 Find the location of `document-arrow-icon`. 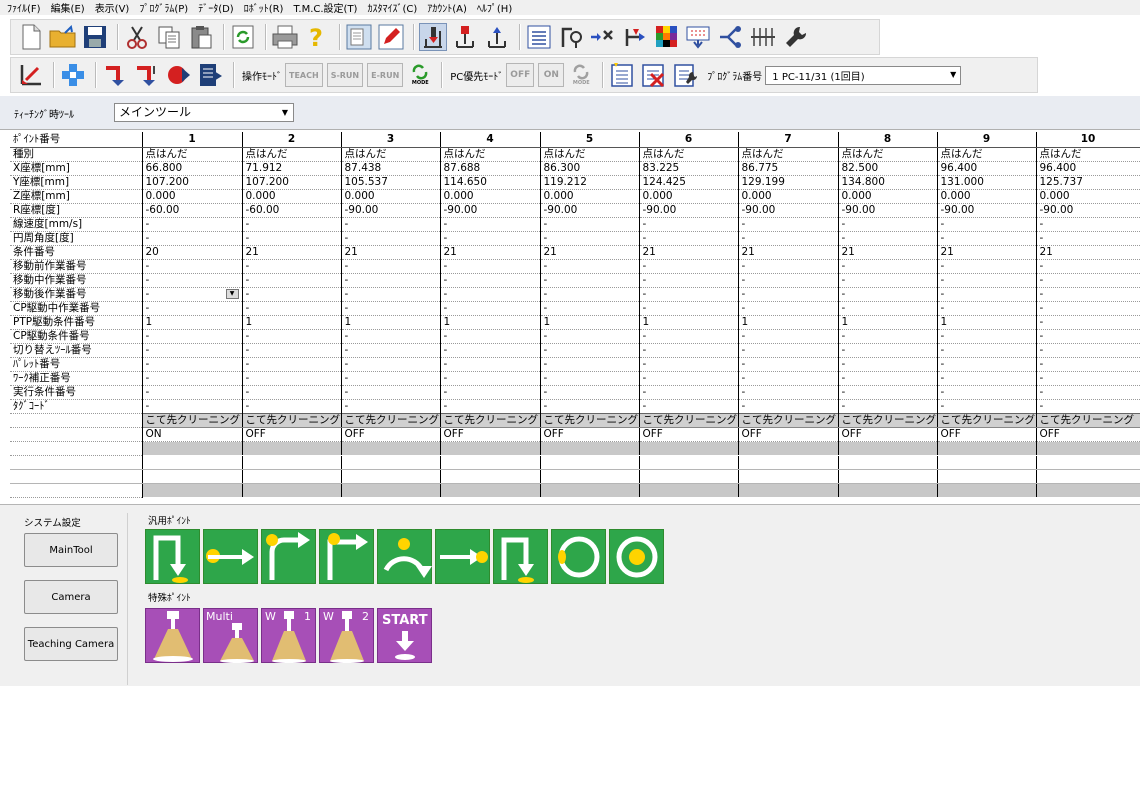

document-arrow-icon is located at coordinates (211, 75).